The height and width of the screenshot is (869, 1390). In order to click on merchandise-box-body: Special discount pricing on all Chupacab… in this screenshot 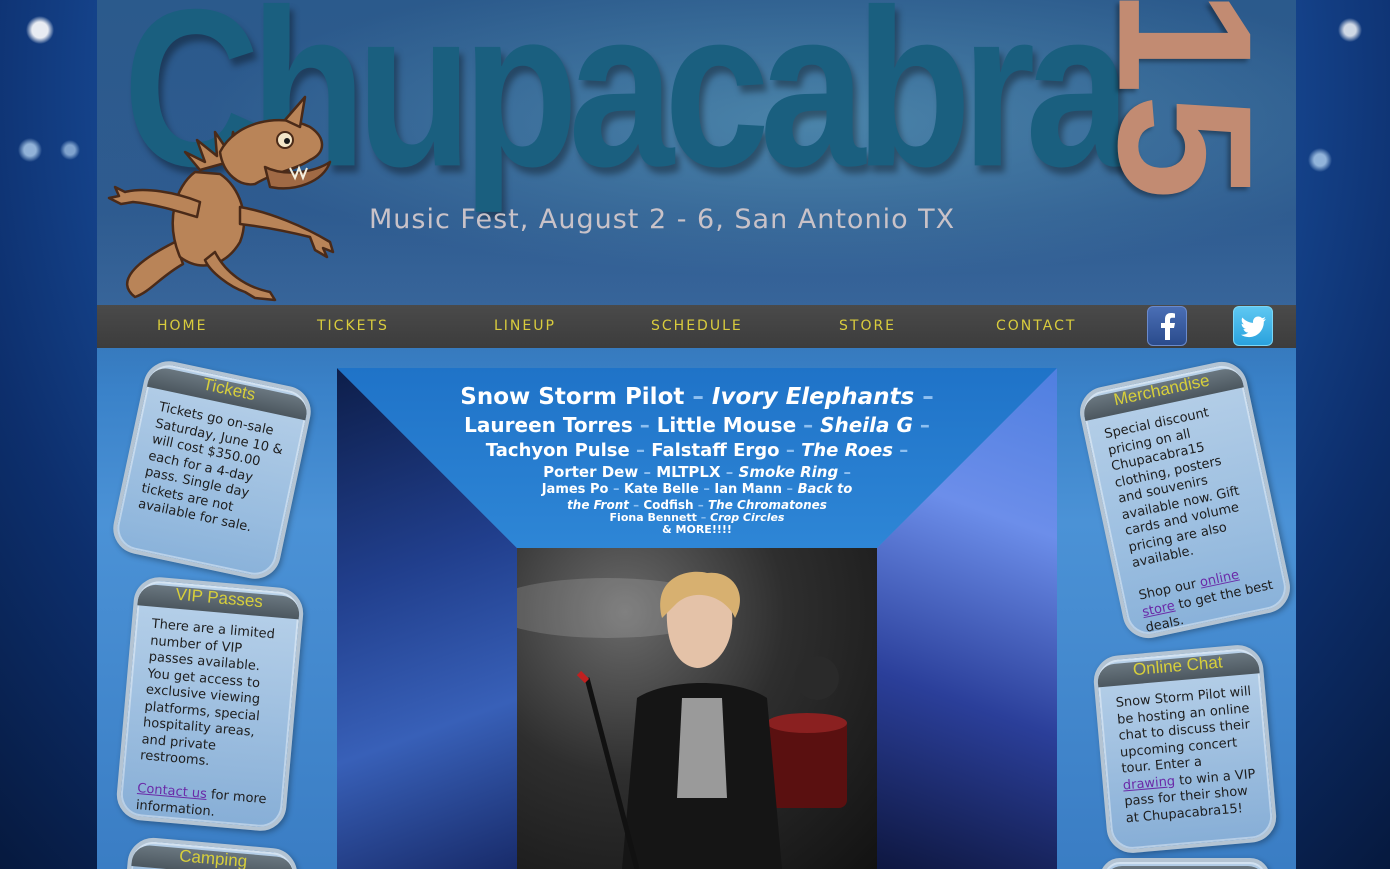, I will do `click(1192, 518)`.